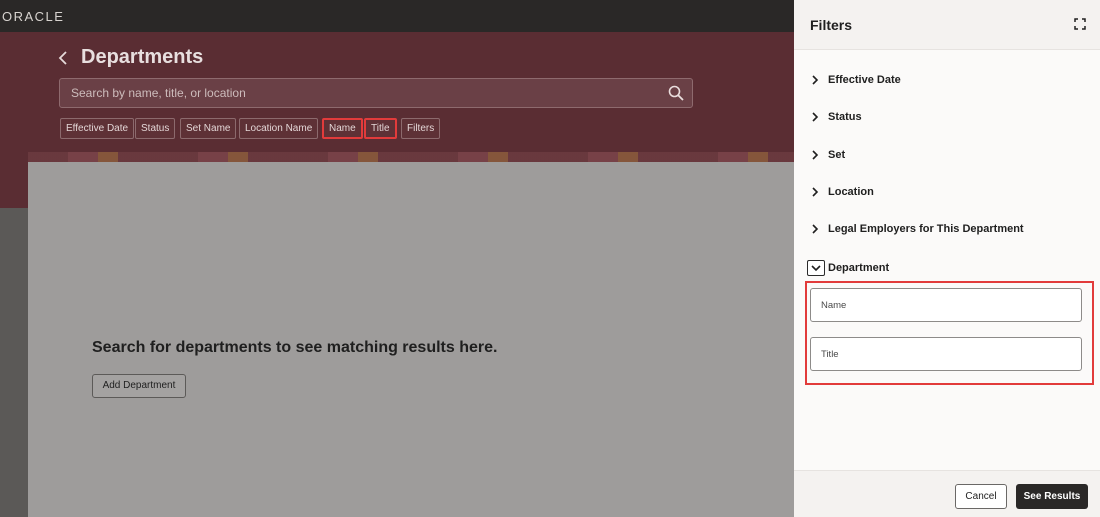  I want to click on department-collapse-button, so click(816, 268).